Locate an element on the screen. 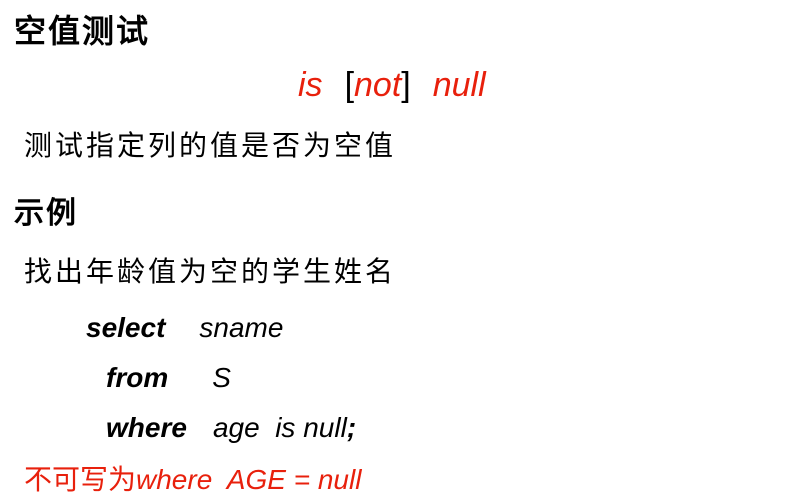 This screenshot has width=787, height=500. task-text: 找出年龄值为空的学生姓名 is located at coordinates (210, 271).